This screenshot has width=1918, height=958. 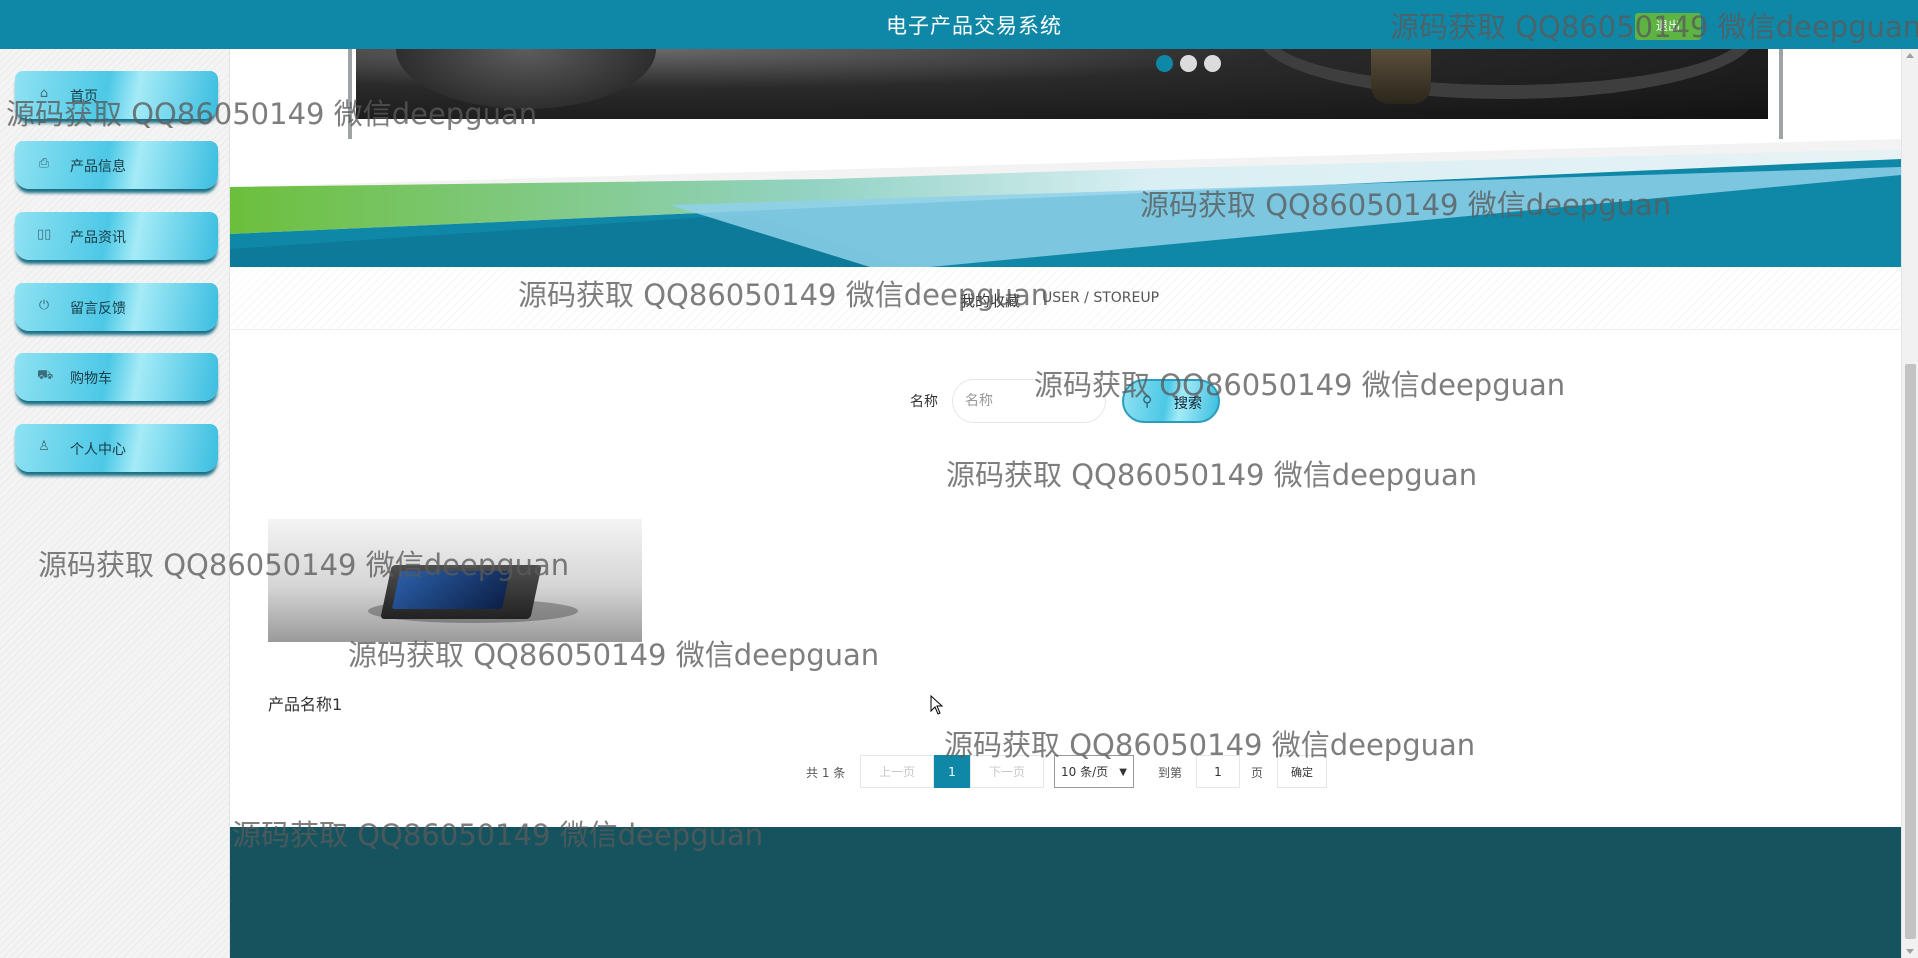 I want to click on sidebar-item-product-news: ▯▯ 产品资讯, so click(x=116, y=236).